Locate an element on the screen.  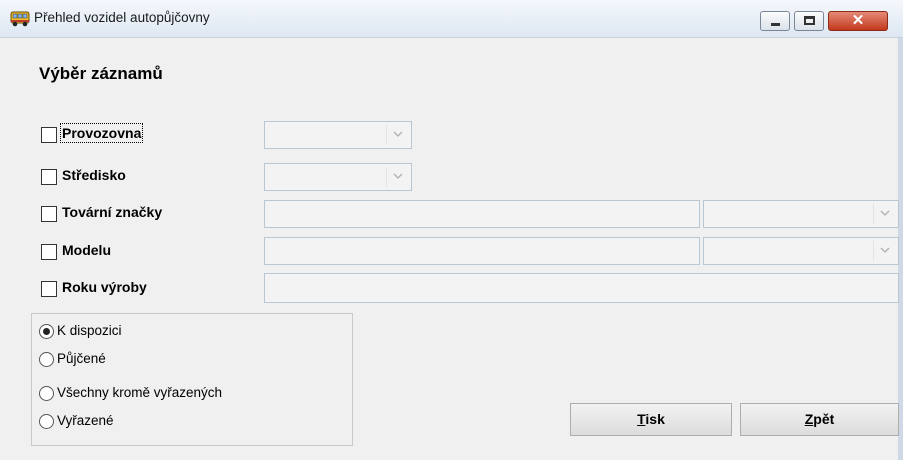
filter-label: Roku výroby is located at coordinates (104, 287).